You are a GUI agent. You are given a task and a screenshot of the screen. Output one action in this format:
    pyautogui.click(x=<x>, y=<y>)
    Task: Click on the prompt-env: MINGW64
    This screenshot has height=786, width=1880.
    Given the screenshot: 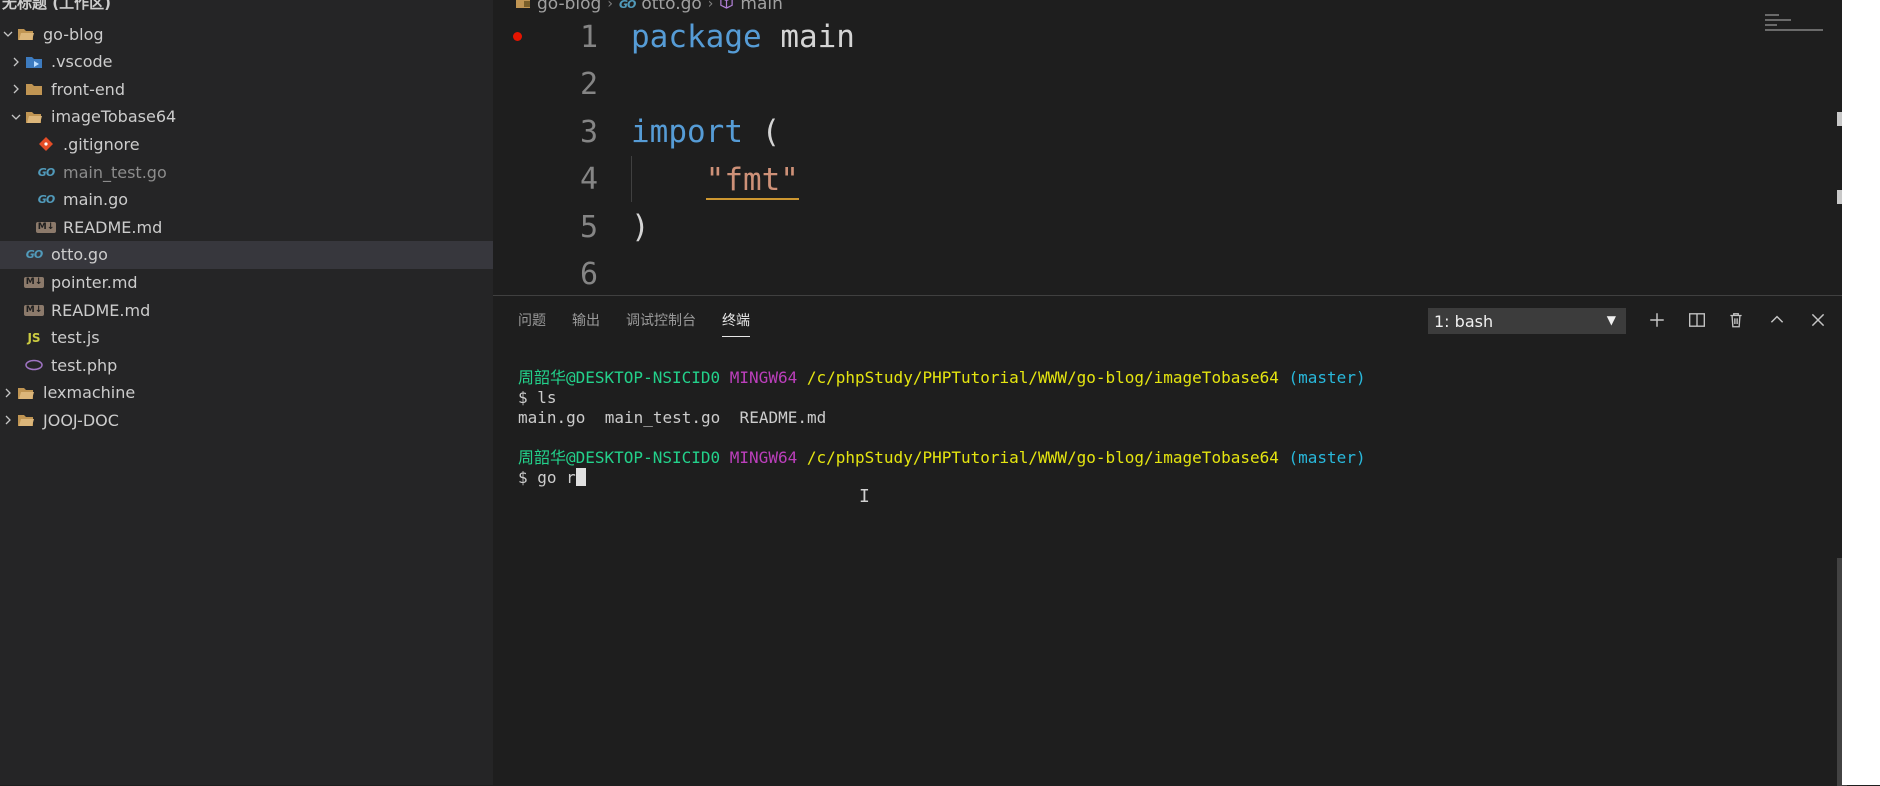 What is the action you would take?
    pyautogui.click(x=763, y=377)
    